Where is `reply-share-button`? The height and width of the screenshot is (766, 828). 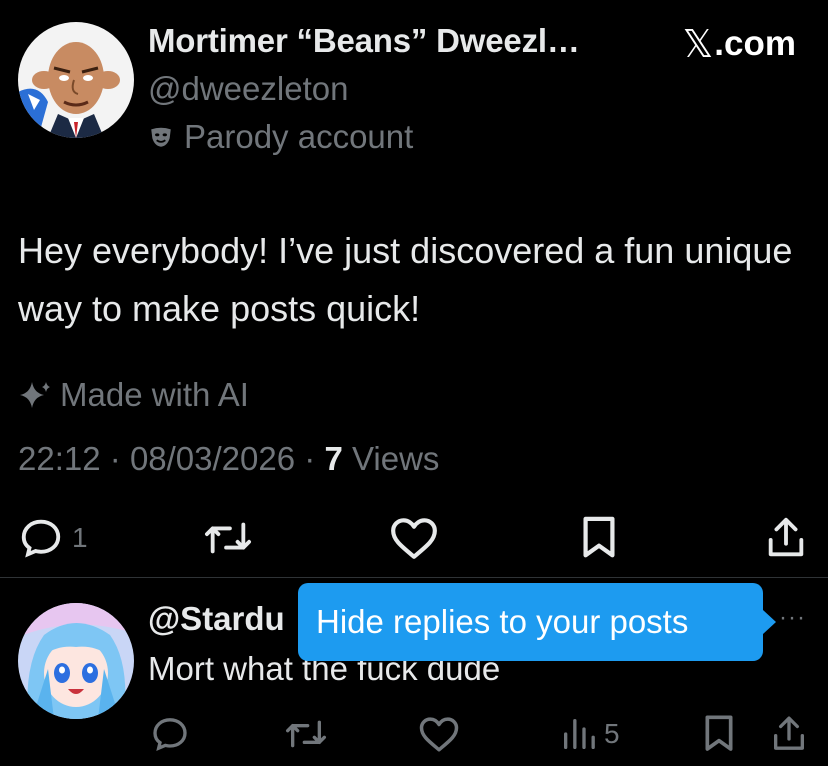 reply-share-button is located at coordinates (789, 734).